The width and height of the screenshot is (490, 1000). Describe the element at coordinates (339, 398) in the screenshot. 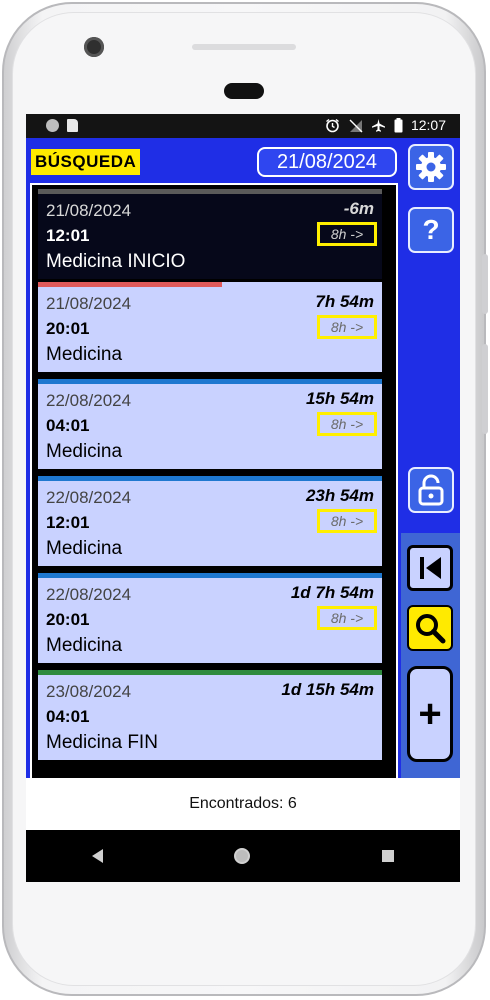

I see `entry-elapsed: 15h 54m` at that location.